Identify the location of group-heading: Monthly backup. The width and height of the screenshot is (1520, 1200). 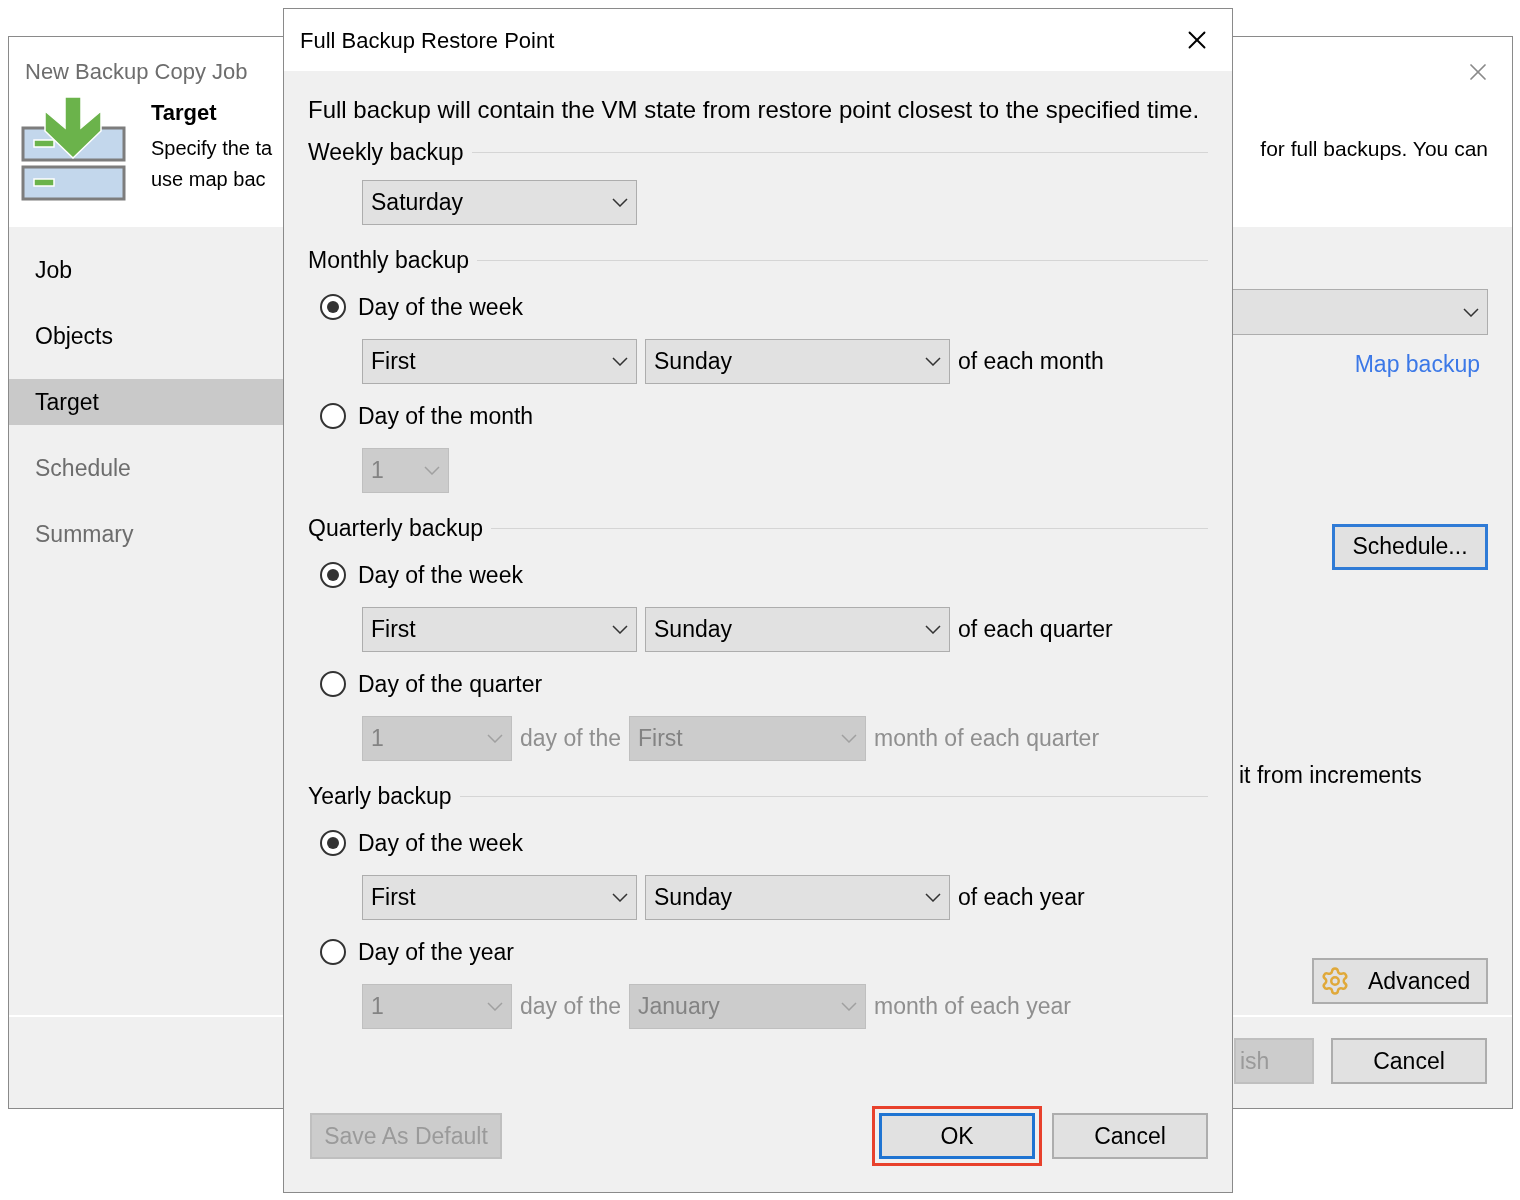
(389, 260).